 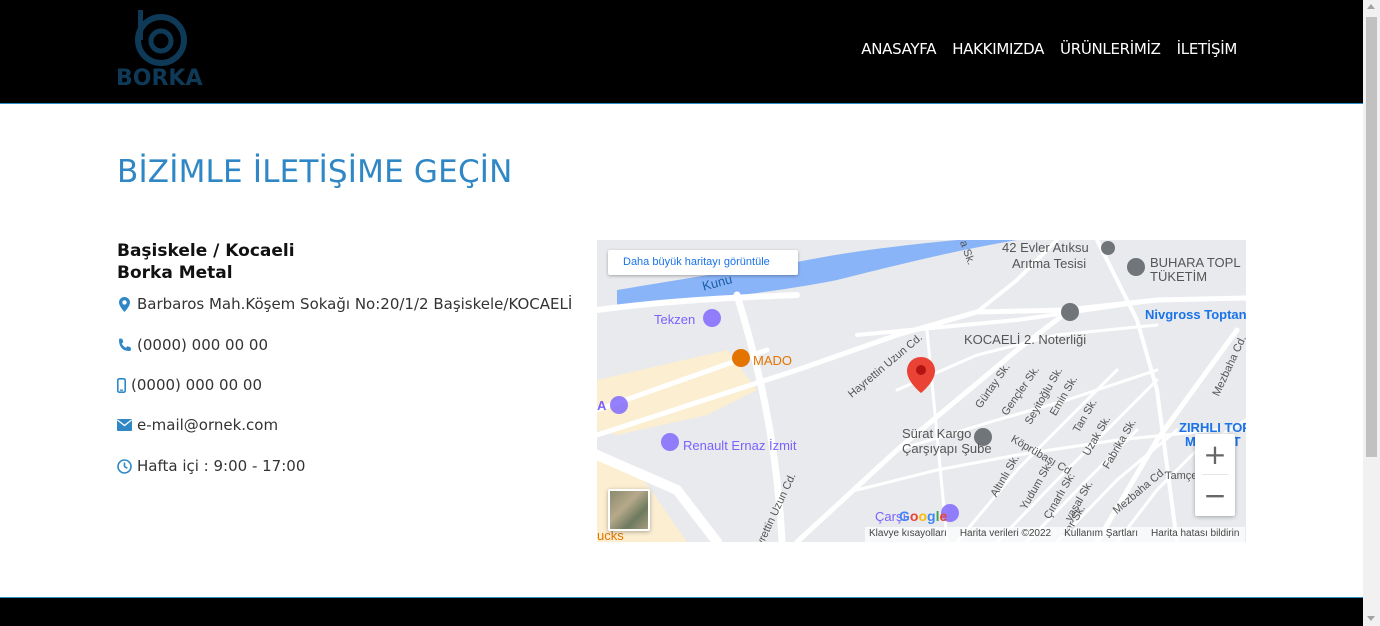 What do you see at coordinates (898, 49) in the screenshot?
I see `nav-anasayfa: ANASAYFA` at bounding box center [898, 49].